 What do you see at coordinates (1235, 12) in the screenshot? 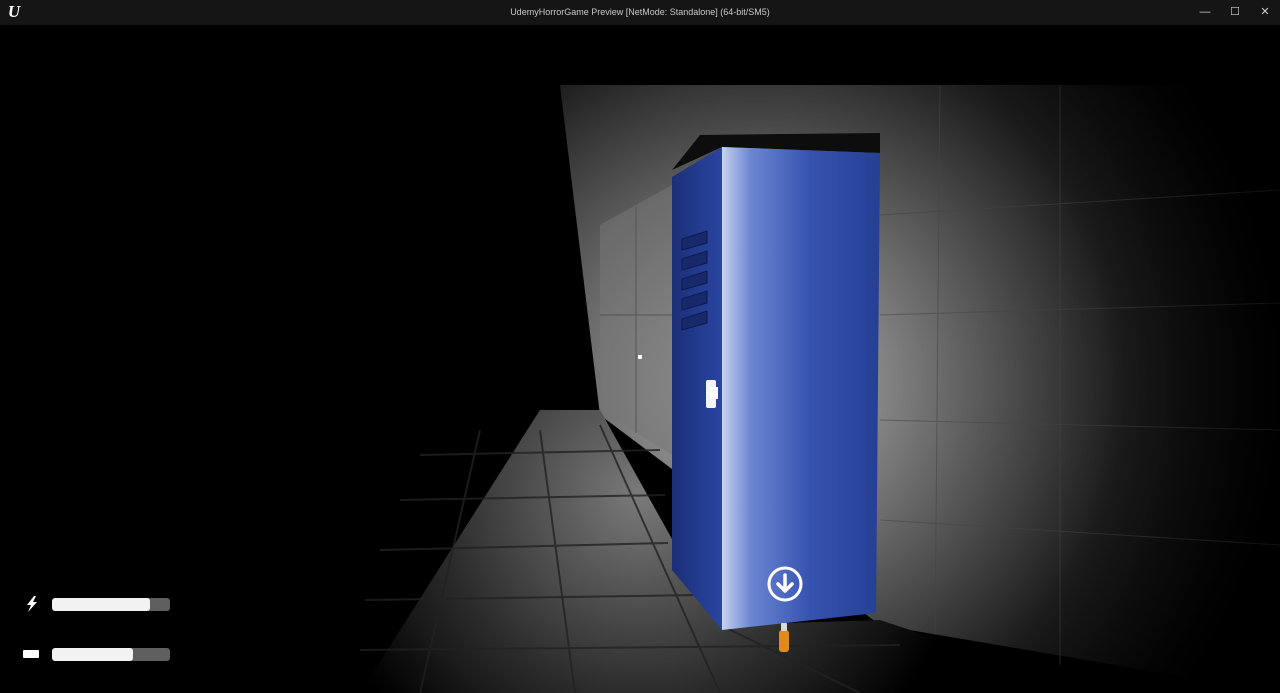
I see `maximize-button: ☐` at bounding box center [1235, 12].